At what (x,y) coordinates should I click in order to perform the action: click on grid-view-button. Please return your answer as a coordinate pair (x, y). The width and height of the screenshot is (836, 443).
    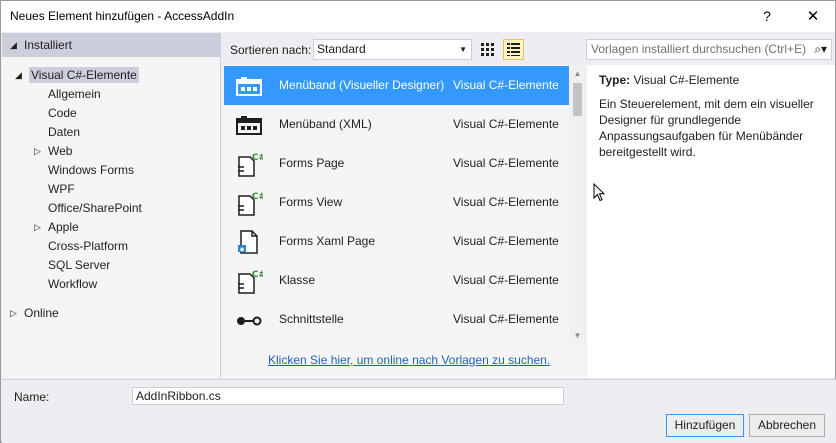
    Looking at the image, I should click on (487, 49).